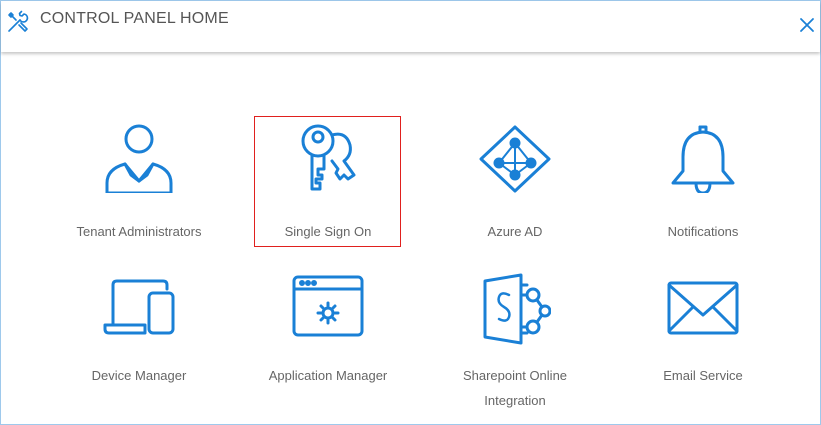 The height and width of the screenshot is (425, 821). I want to click on tile-label: Notifications, so click(703, 231).